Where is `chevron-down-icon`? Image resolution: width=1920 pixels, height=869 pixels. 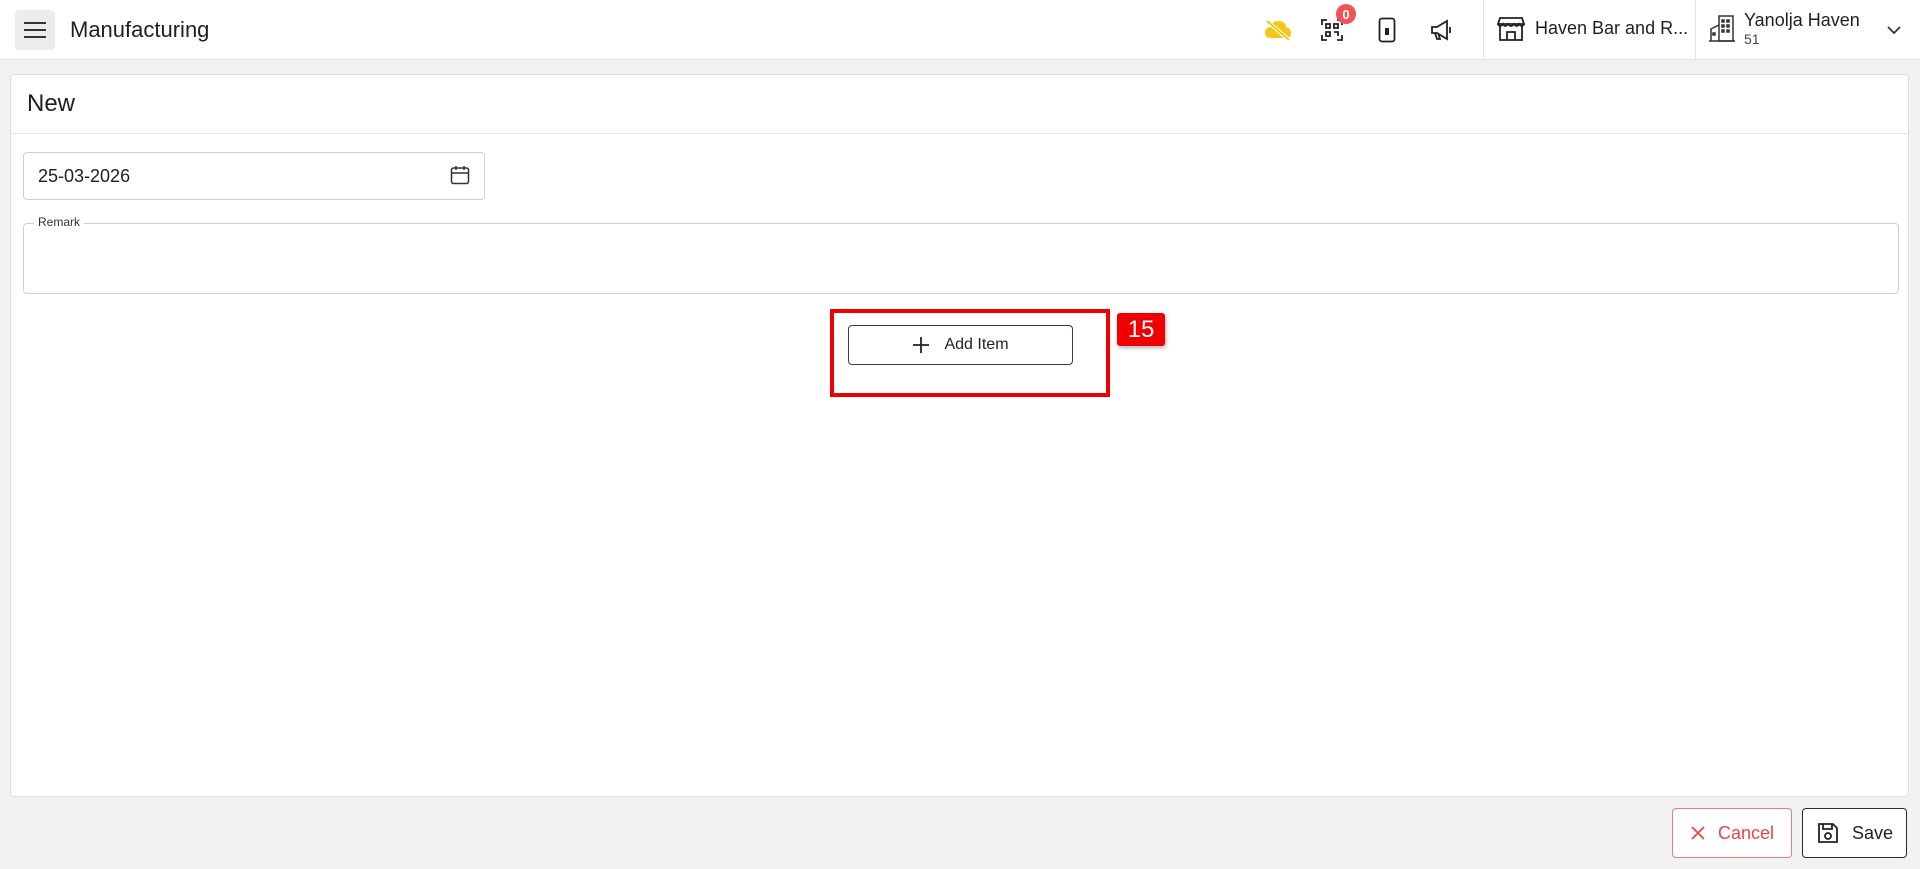 chevron-down-icon is located at coordinates (1894, 30).